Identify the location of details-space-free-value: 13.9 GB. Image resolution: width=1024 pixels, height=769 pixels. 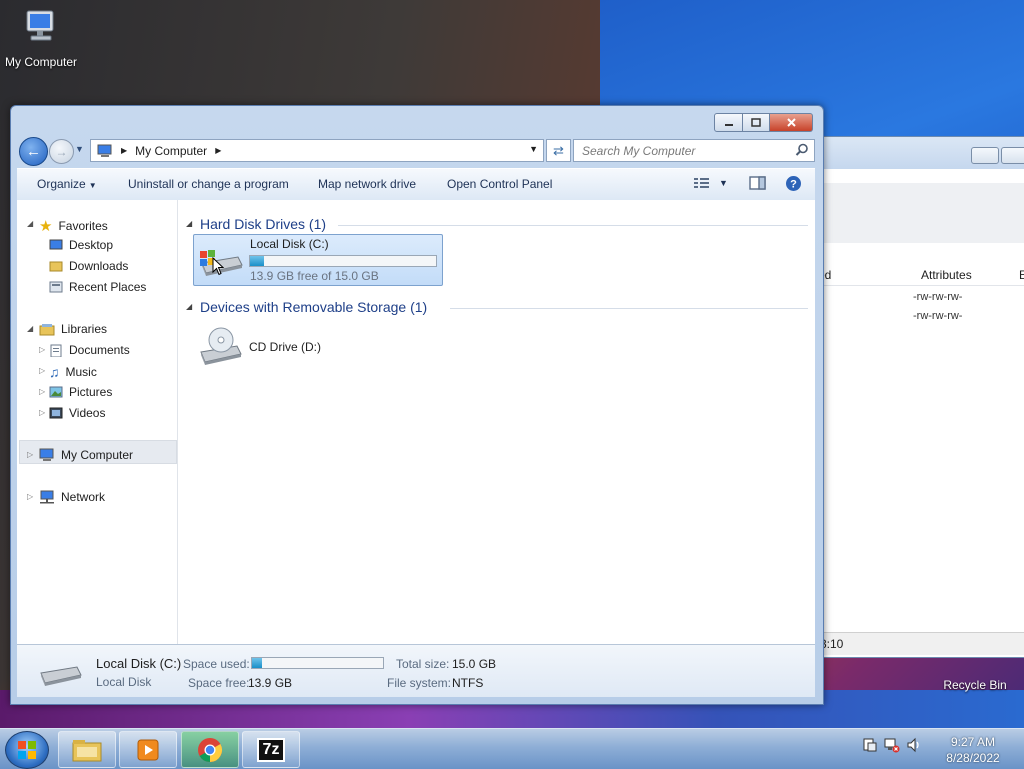
(270, 683).